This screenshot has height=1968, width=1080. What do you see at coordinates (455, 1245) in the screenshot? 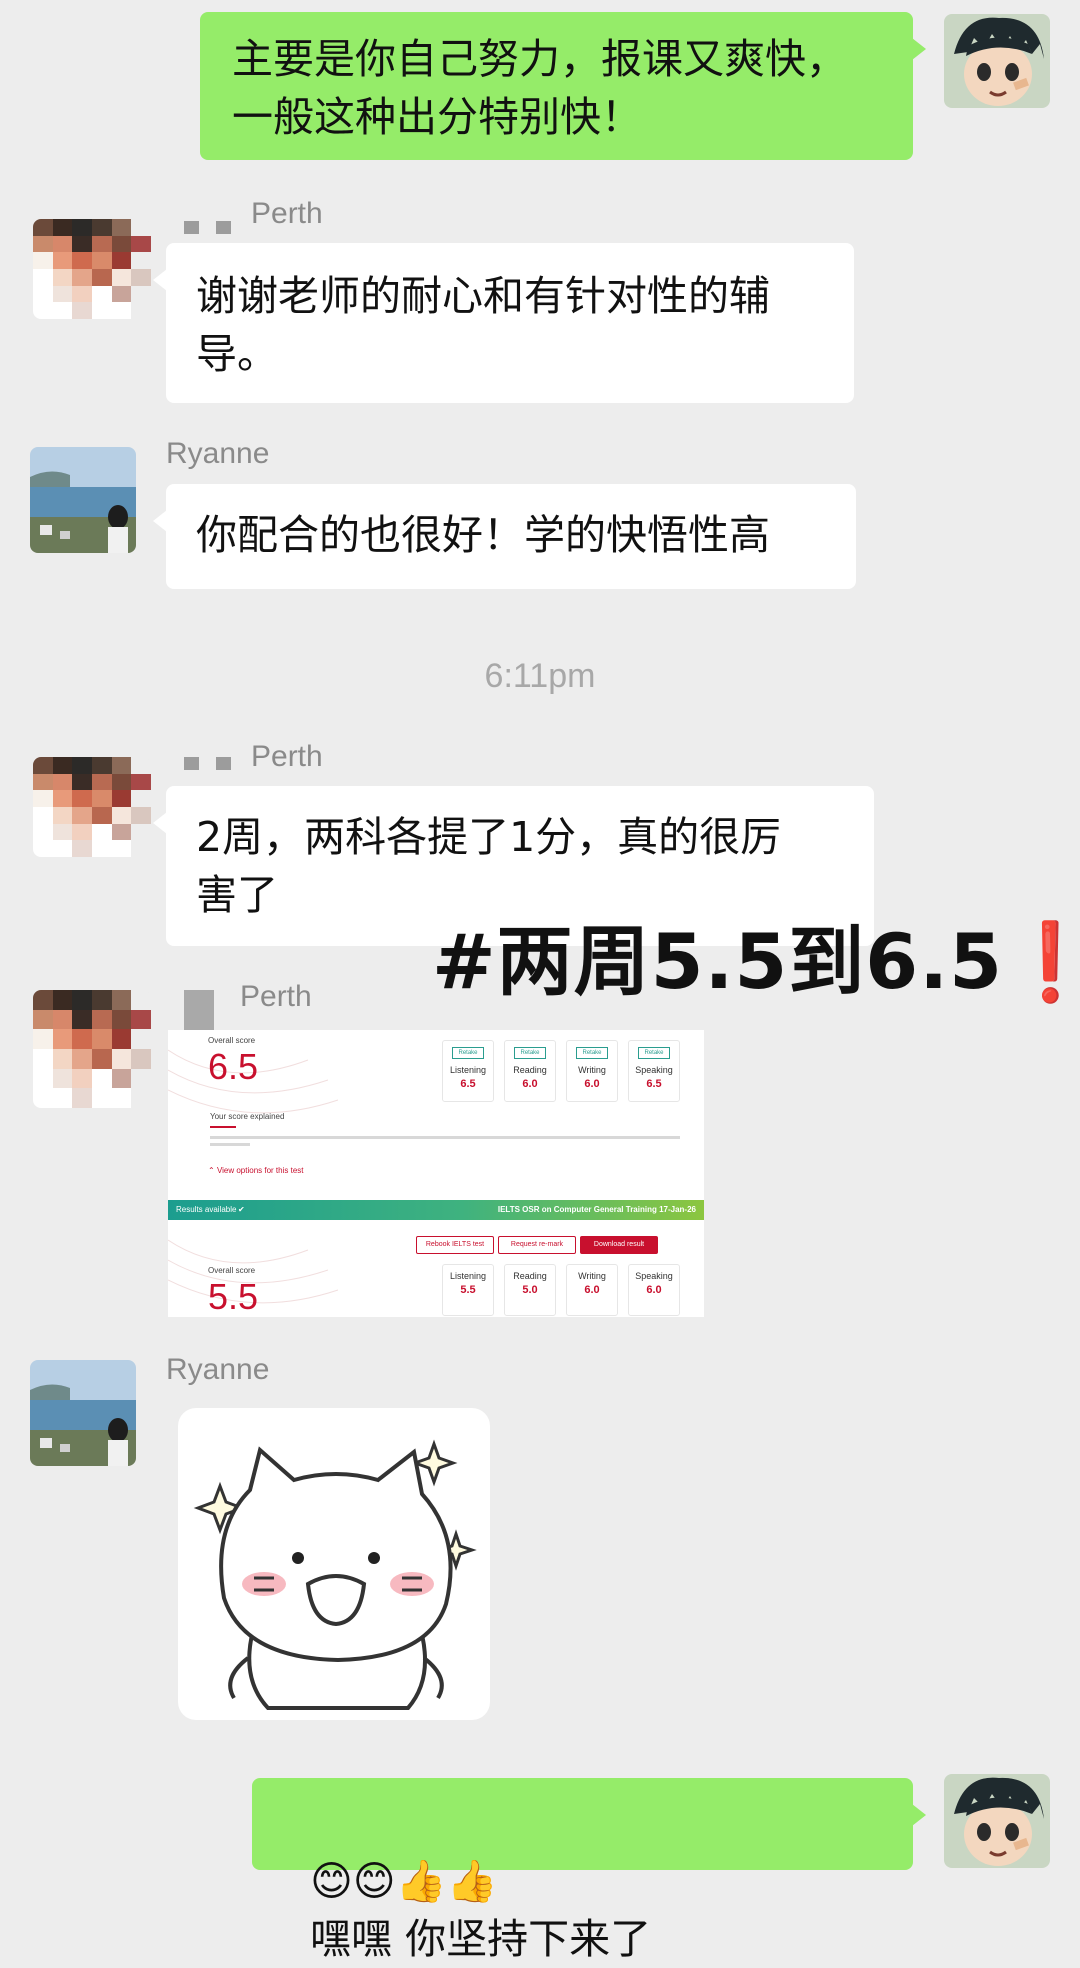
I see `rebook-button: Rebook IELTS test` at bounding box center [455, 1245].